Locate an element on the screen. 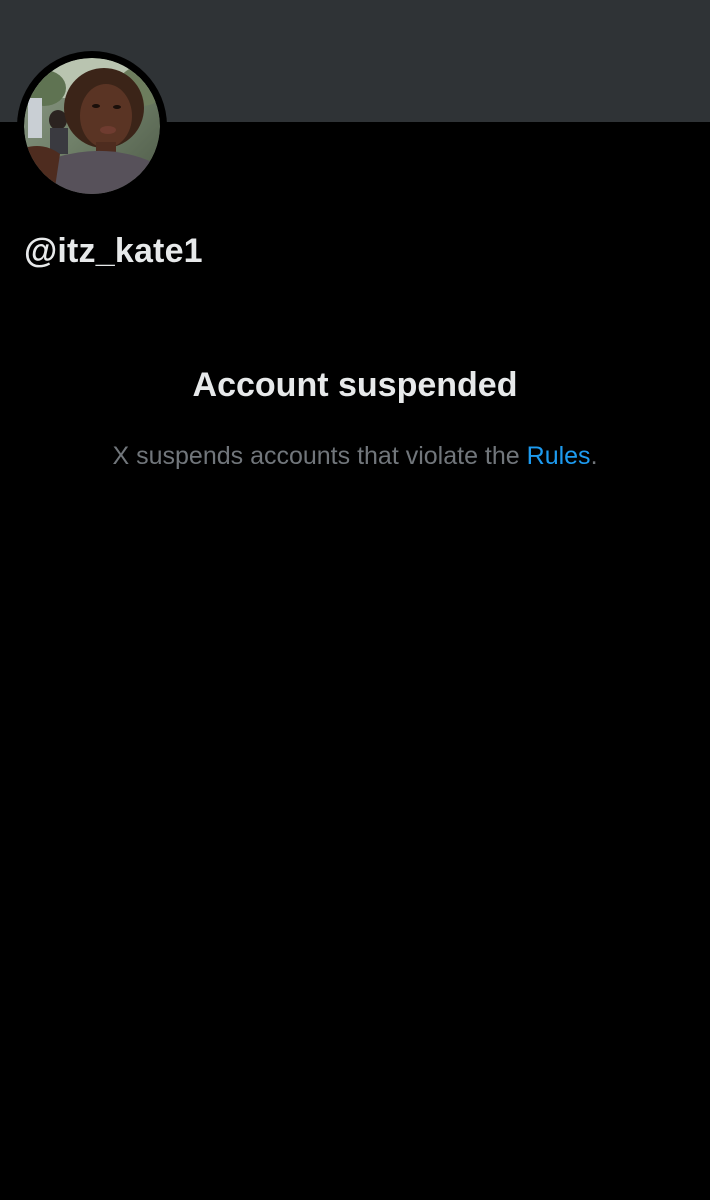  rules-link: Rules is located at coordinates (559, 456).